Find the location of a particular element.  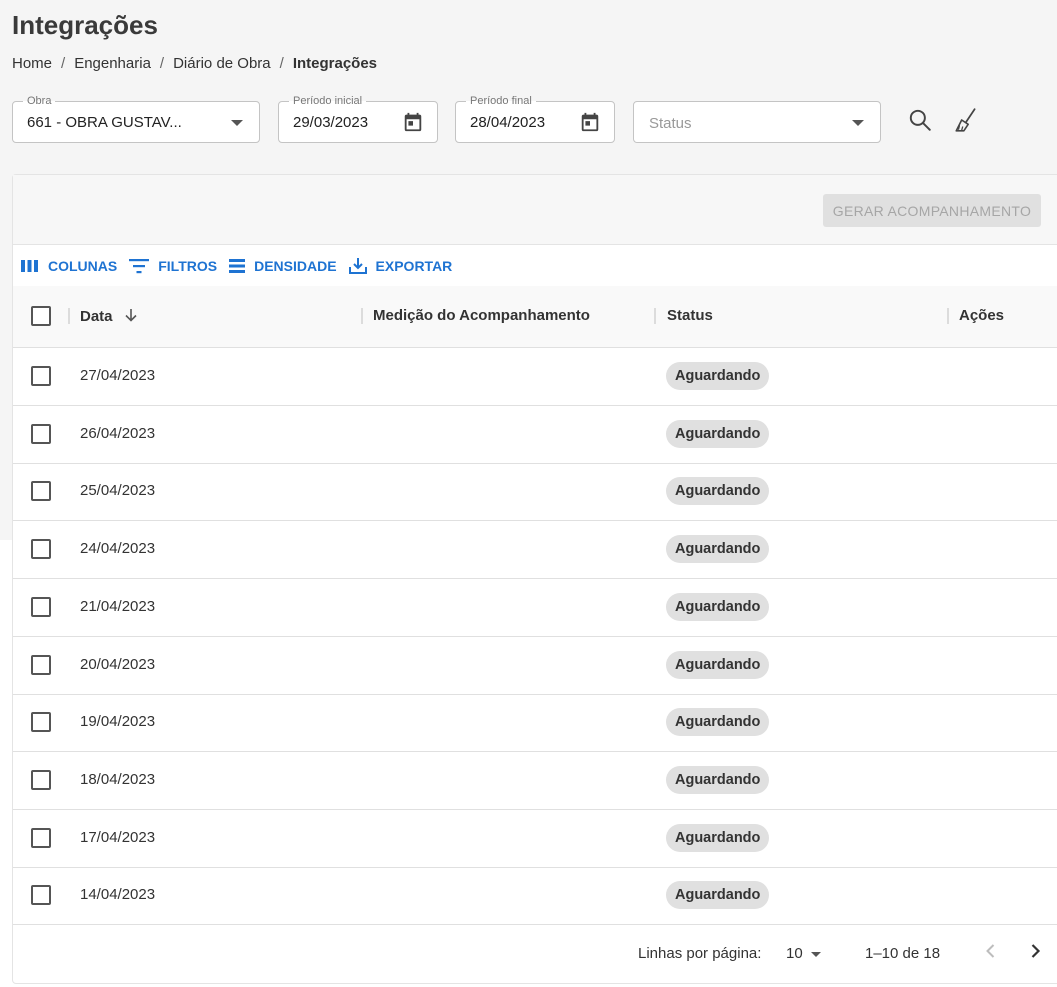

density-icon is located at coordinates (237, 265).